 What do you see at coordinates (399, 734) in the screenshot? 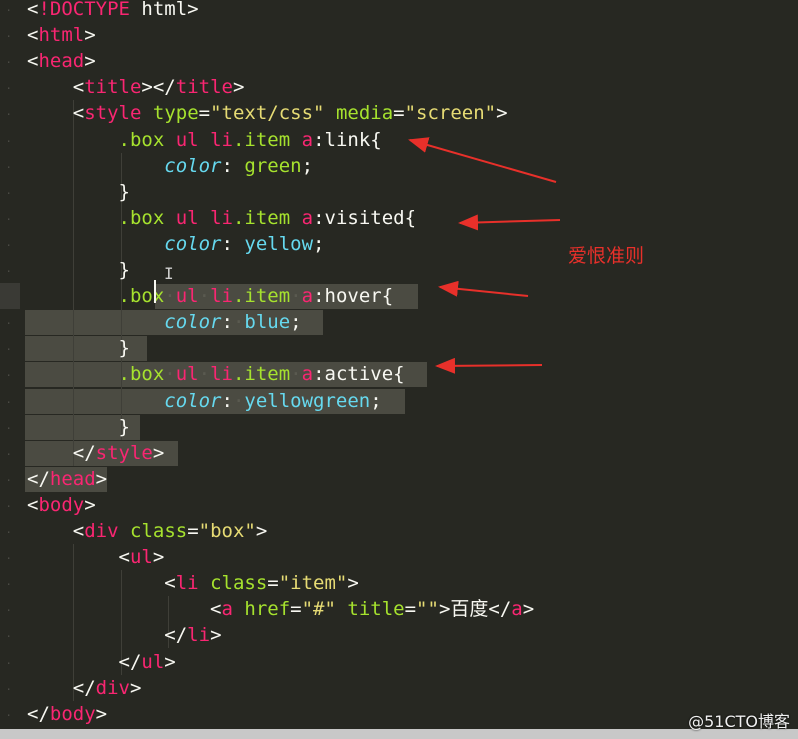
I see `status-bar` at bounding box center [399, 734].